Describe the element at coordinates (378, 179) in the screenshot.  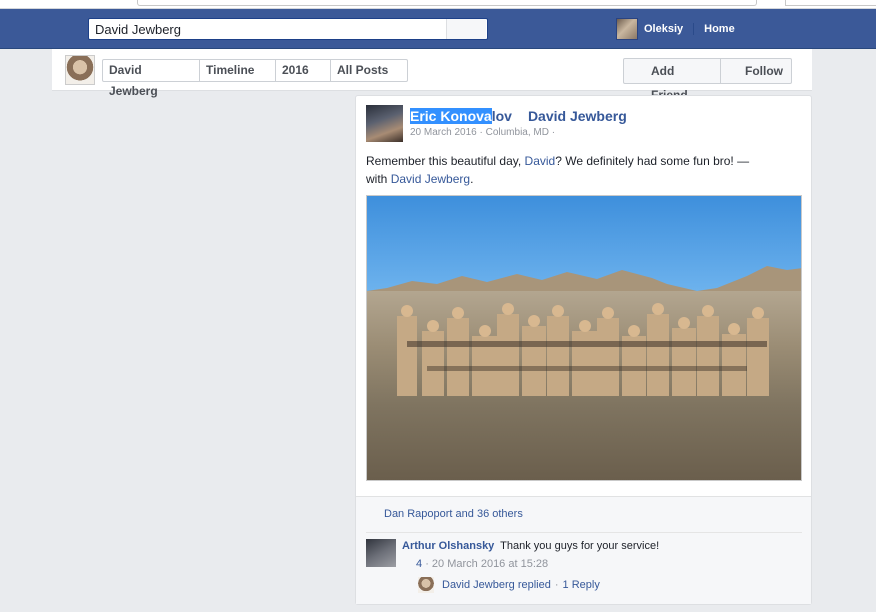
I see `with-prefix: with` at that location.